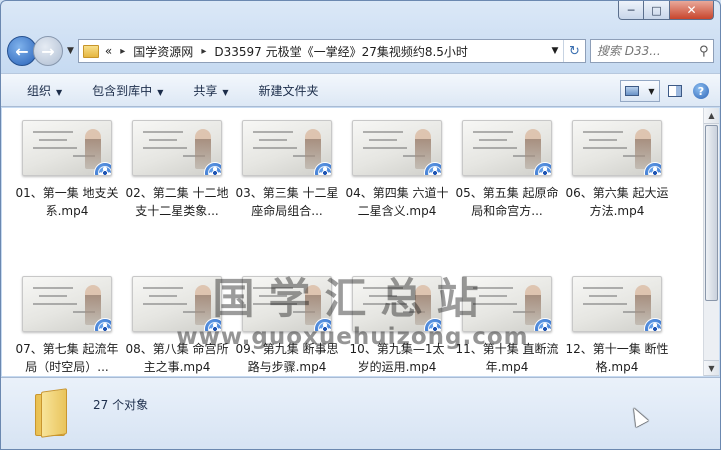 The height and width of the screenshot is (450, 721). What do you see at coordinates (397, 358) in the screenshot?
I see `file-name-label: 10、第九集—1太岁的运用.mp4` at bounding box center [397, 358].